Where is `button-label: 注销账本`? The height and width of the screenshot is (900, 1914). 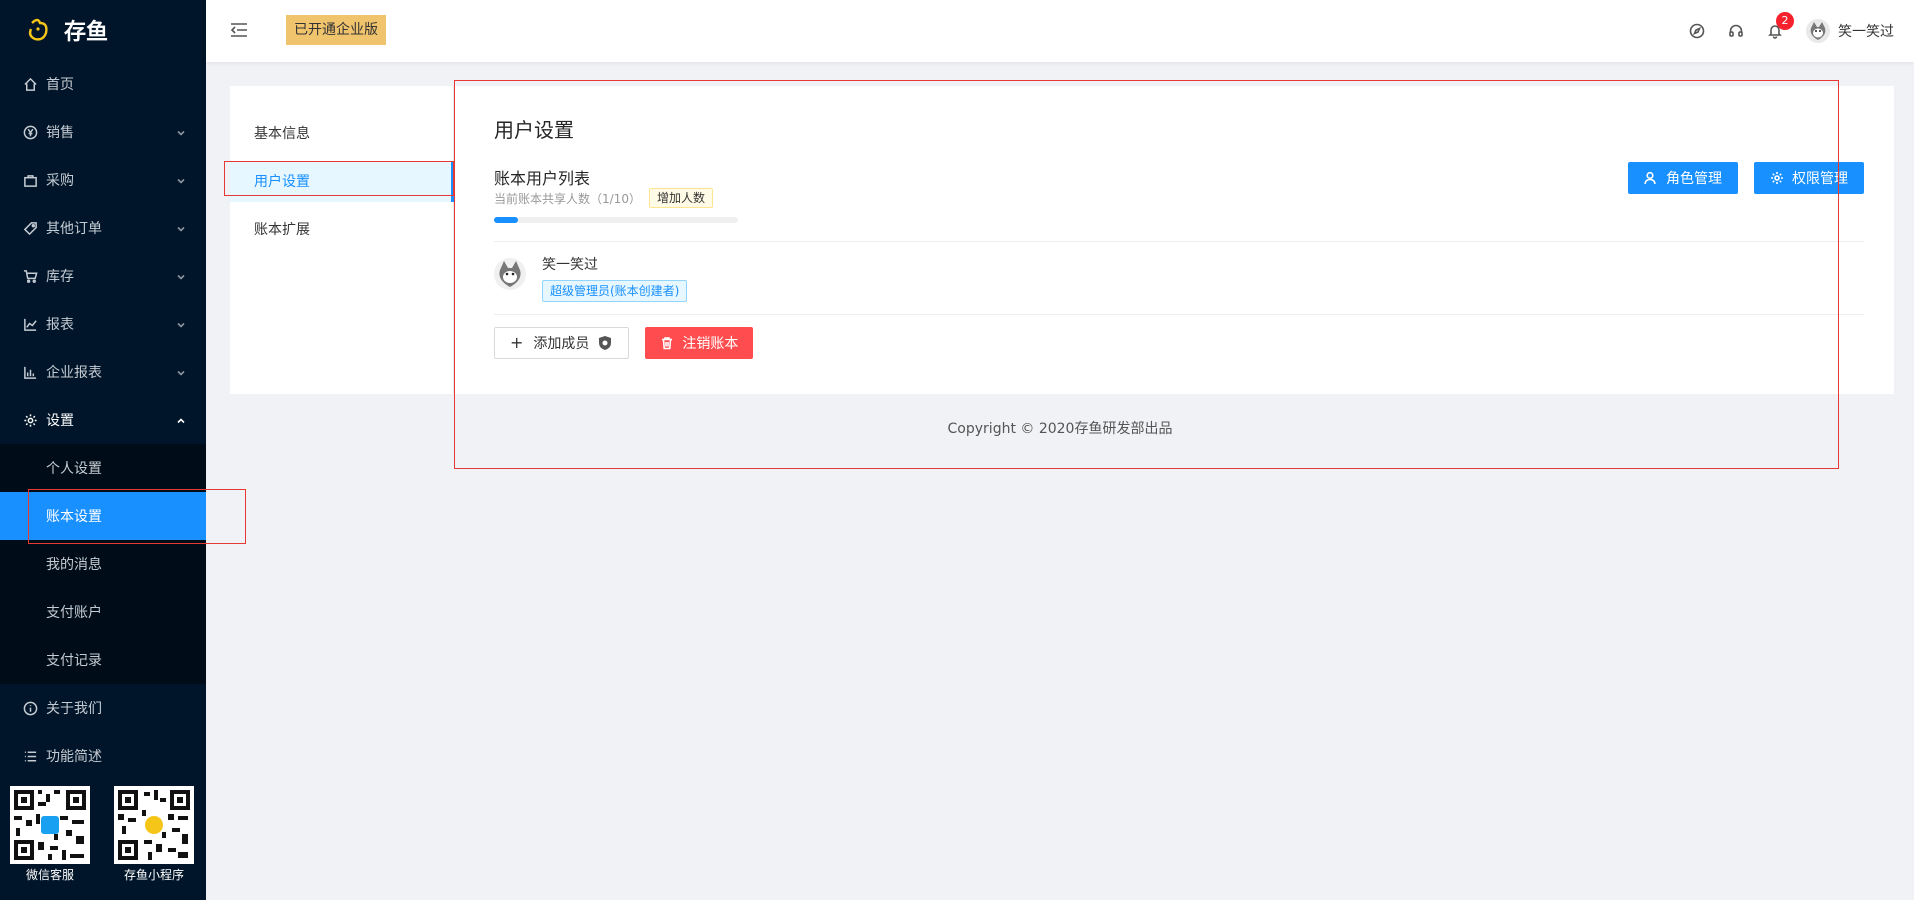 button-label: 注销账本 is located at coordinates (710, 344).